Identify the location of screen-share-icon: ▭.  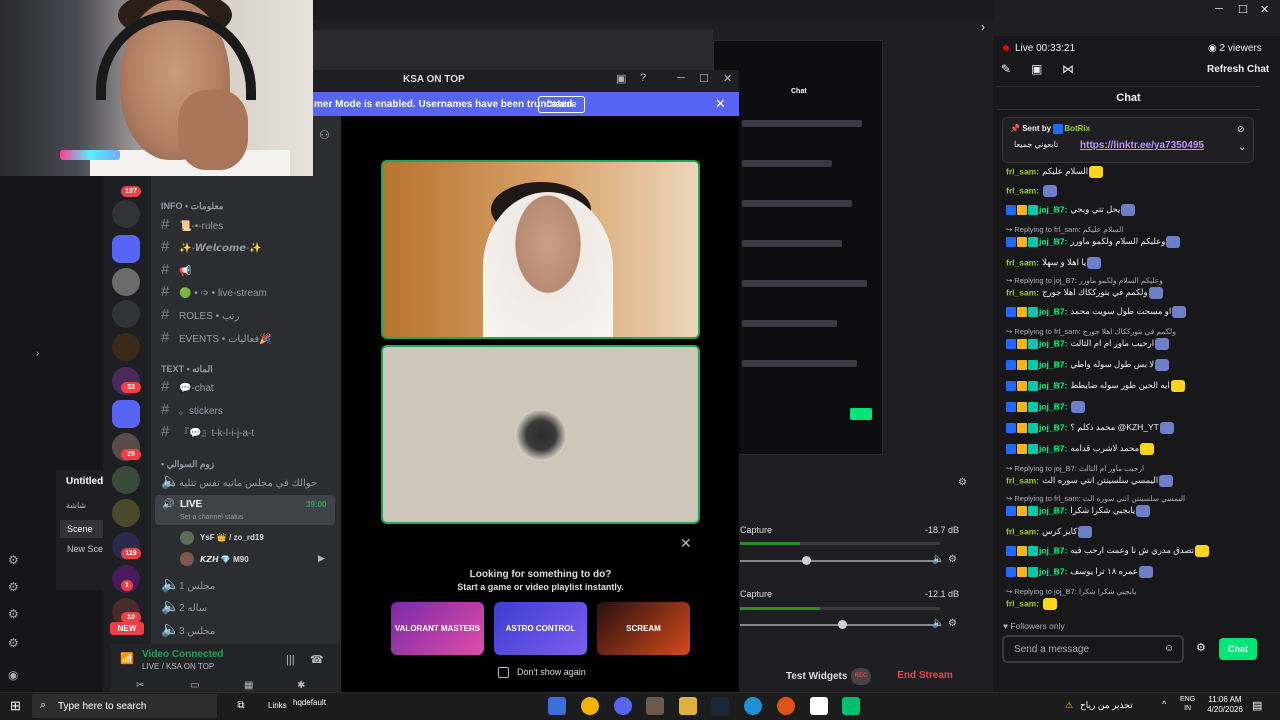
(194, 685).